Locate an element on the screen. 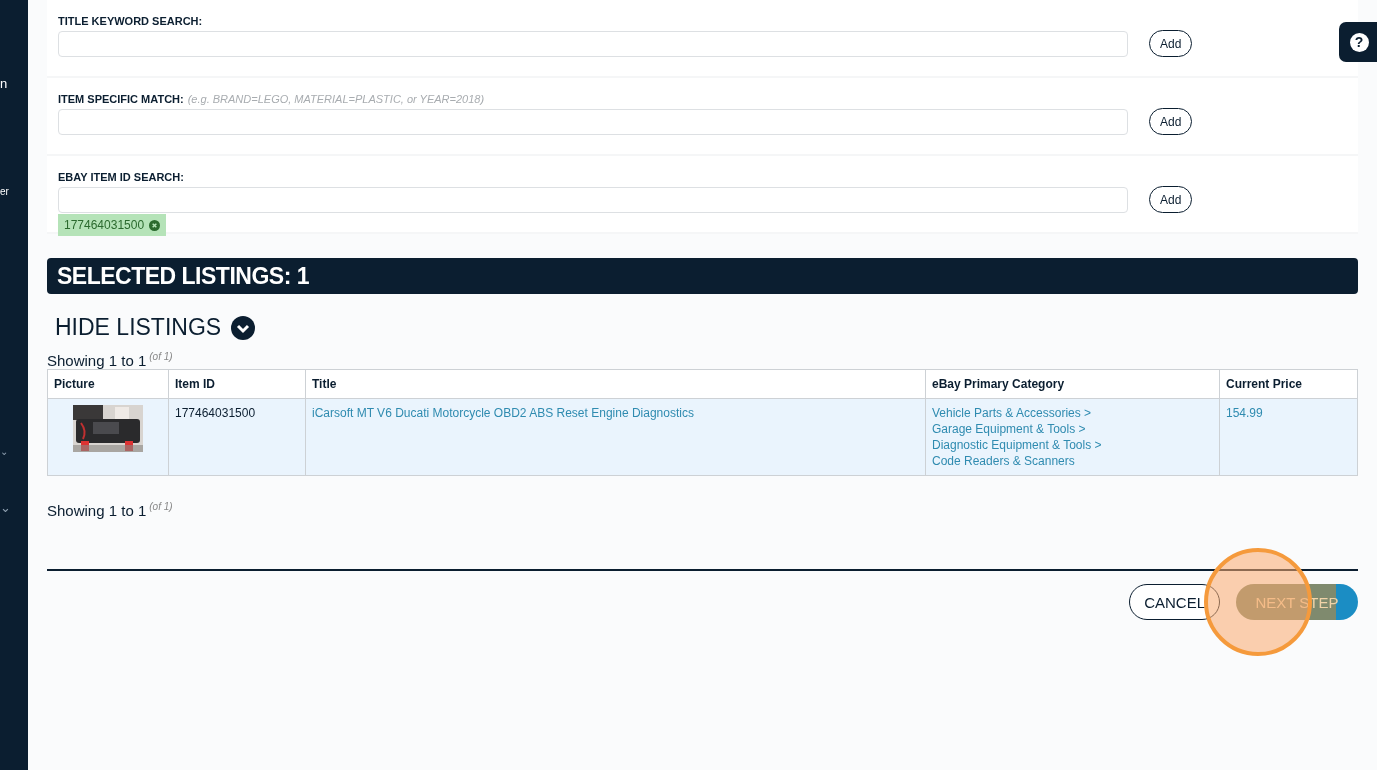 Image resolution: width=1377 pixels, height=770 pixels. column-header: Title is located at coordinates (615, 384).